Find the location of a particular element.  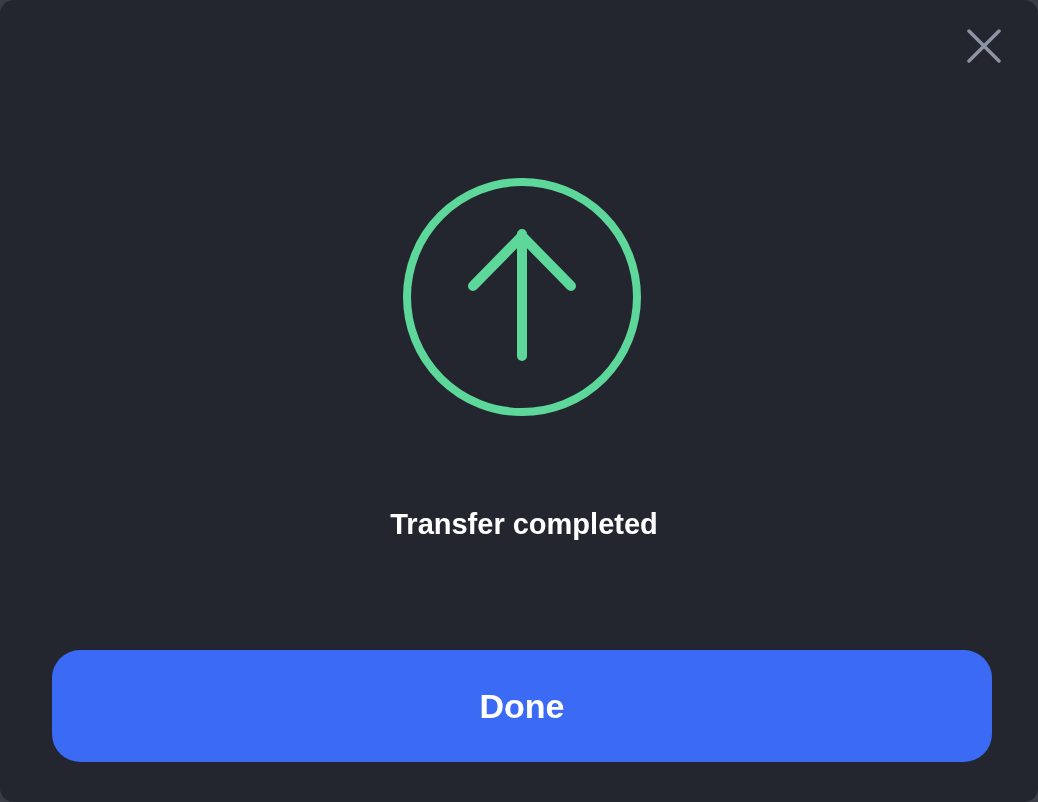

close-icon is located at coordinates (984, 46).